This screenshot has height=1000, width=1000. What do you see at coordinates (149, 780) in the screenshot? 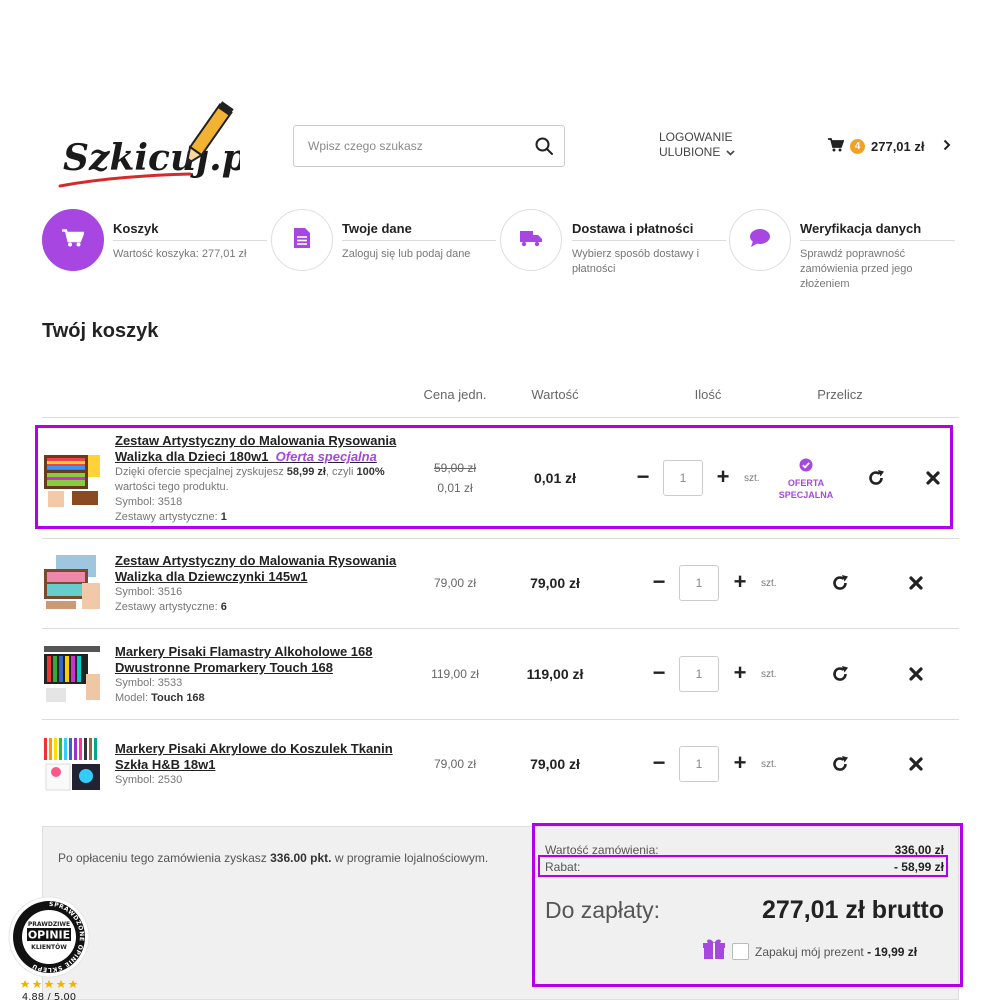
I see `product-symbol: Symbol: 2530` at bounding box center [149, 780].